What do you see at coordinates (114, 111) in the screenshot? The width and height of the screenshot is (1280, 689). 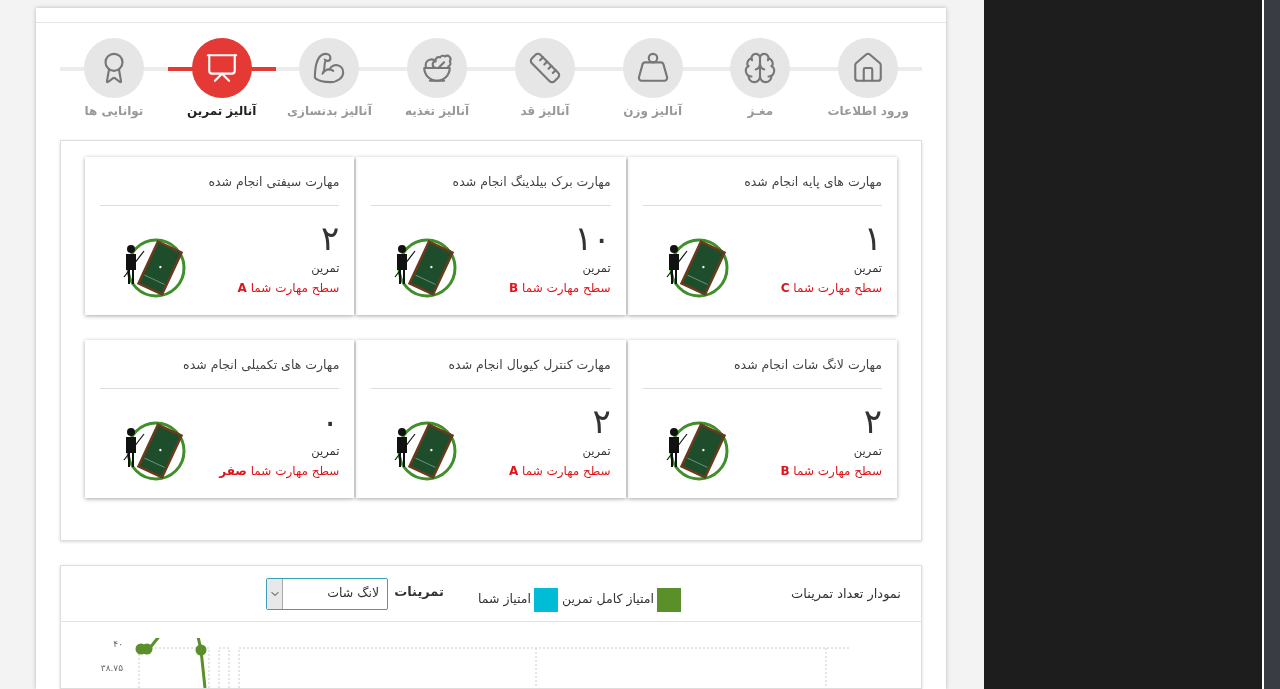 I see `step-label: توانایی ها` at bounding box center [114, 111].